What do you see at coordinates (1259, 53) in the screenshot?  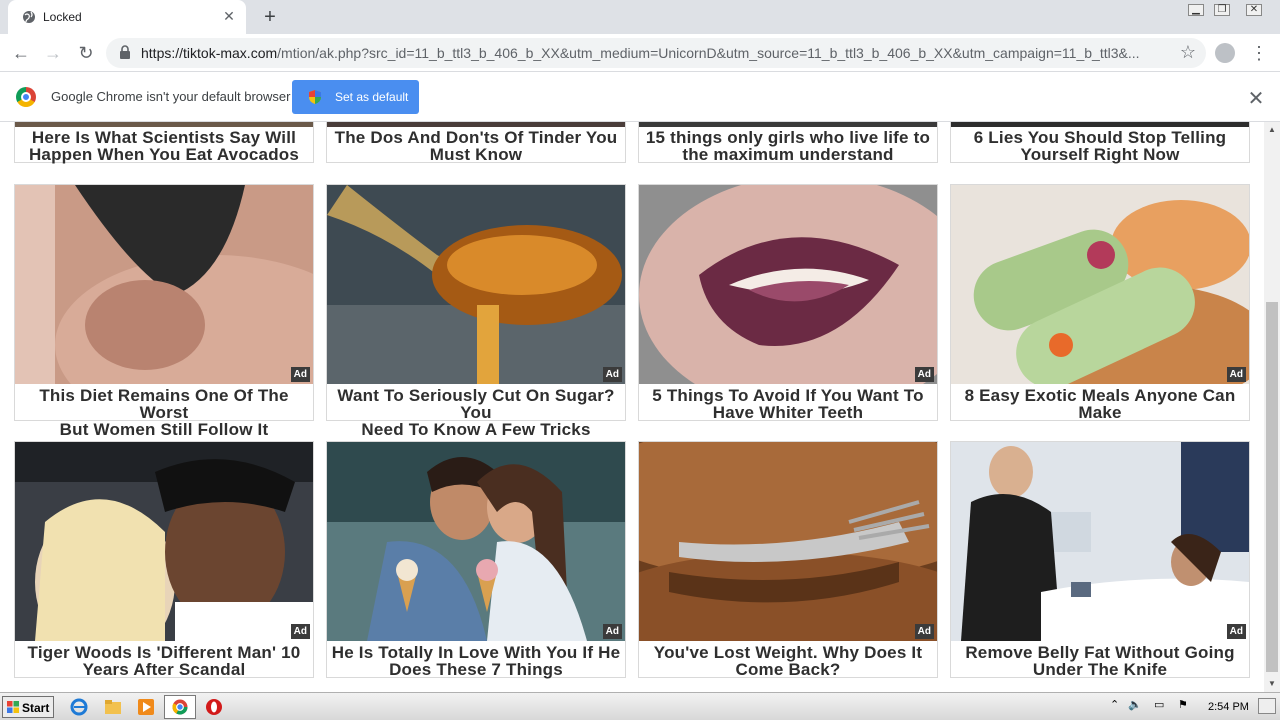 I see `menu-kebab-icon: ⋮` at bounding box center [1259, 53].